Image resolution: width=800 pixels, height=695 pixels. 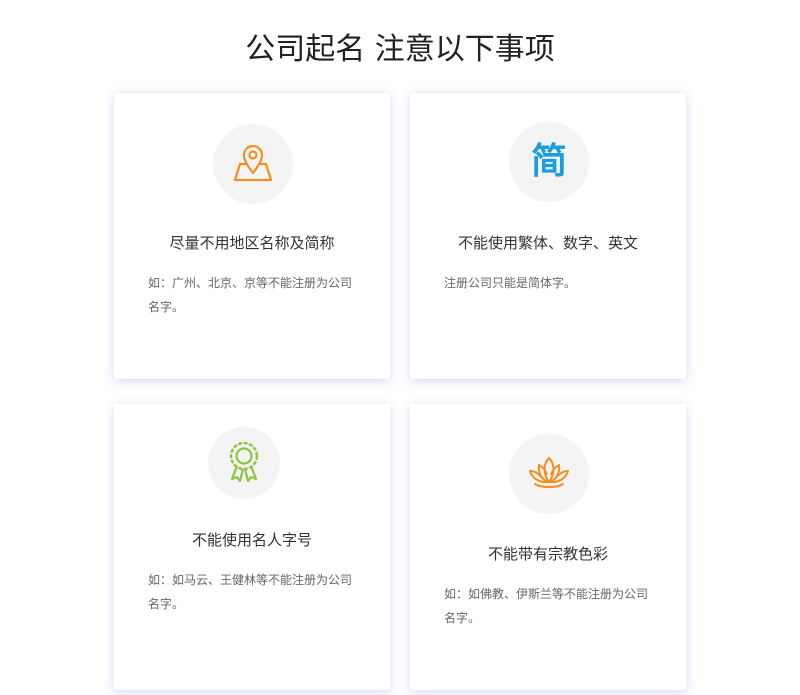 I want to click on map-pin-icon, so click(x=253, y=164).